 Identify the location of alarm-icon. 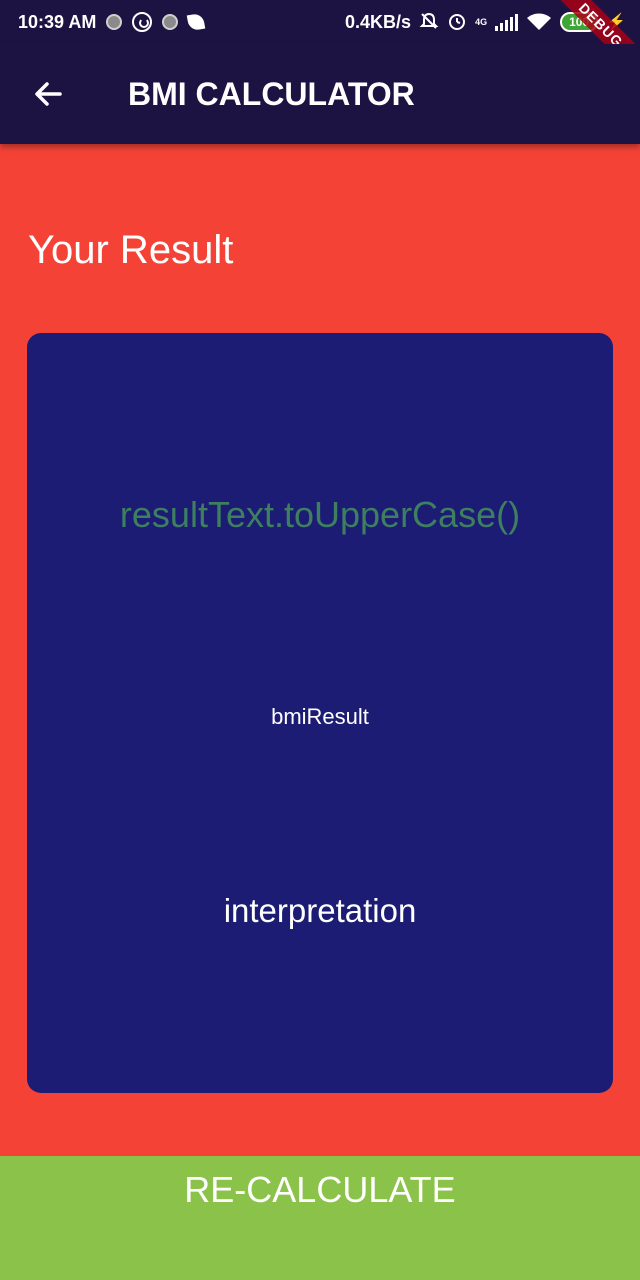
(457, 22).